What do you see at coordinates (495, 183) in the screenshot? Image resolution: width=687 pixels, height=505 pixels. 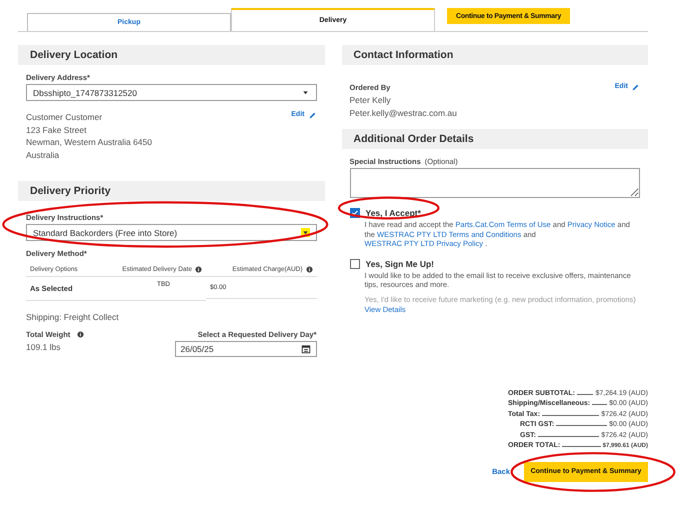 I see `text-area` at bounding box center [495, 183].